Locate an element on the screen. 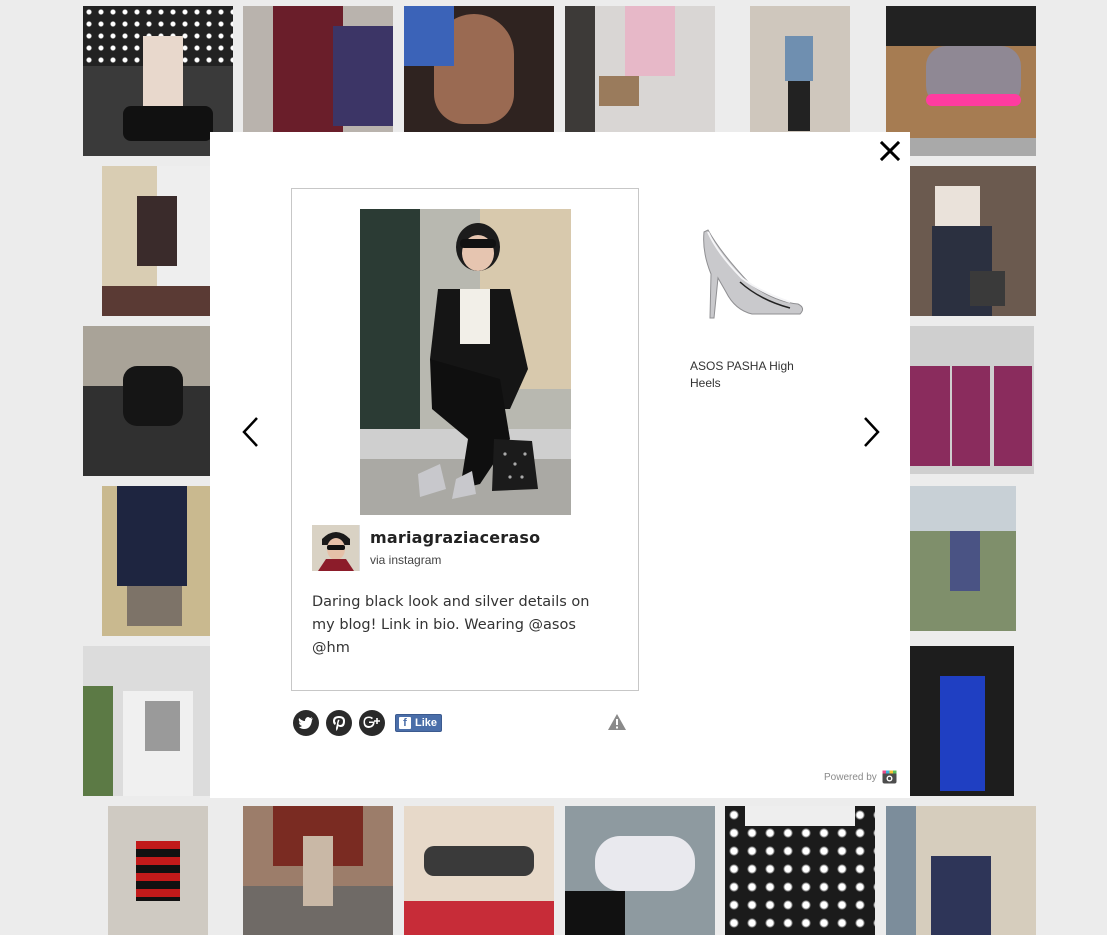  chevron-left-icon is located at coordinates (250, 432).